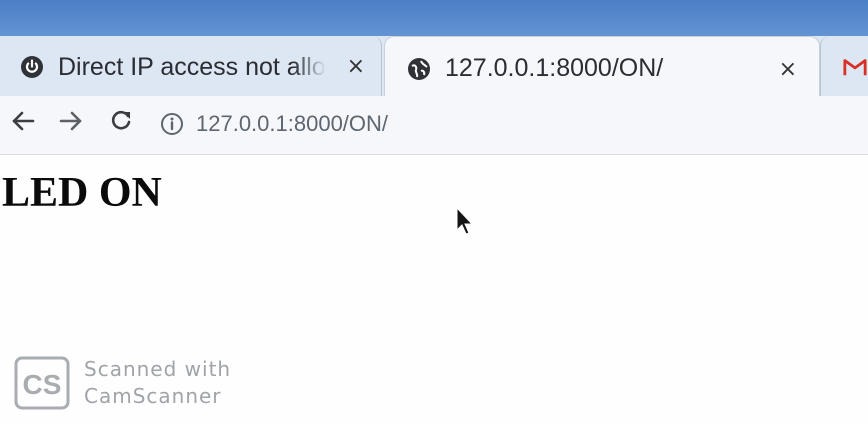 This screenshot has width=868, height=424. I want to click on camscanner-watermark: CS Scanned with CamScanner, so click(122, 383).